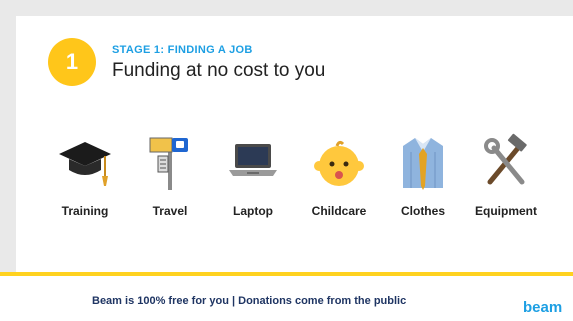  I want to click on item-travel: Travel, so click(170, 175).